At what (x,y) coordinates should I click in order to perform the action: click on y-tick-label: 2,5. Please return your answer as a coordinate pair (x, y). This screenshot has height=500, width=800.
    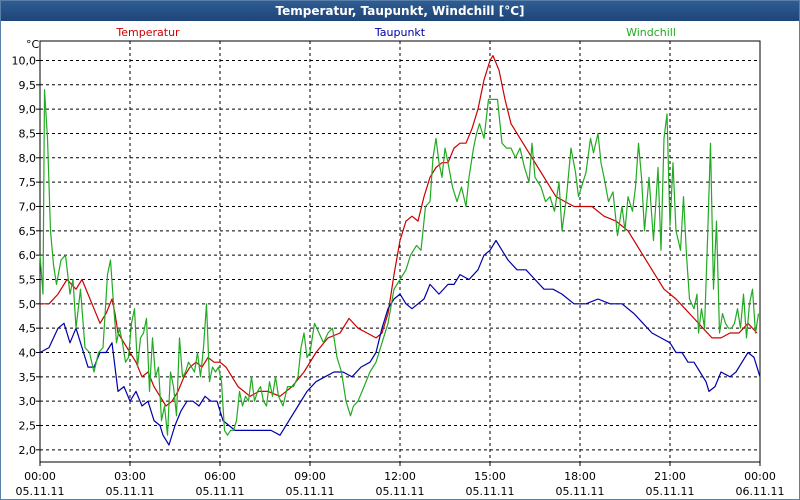
    Looking at the image, I should click on (28, 425).